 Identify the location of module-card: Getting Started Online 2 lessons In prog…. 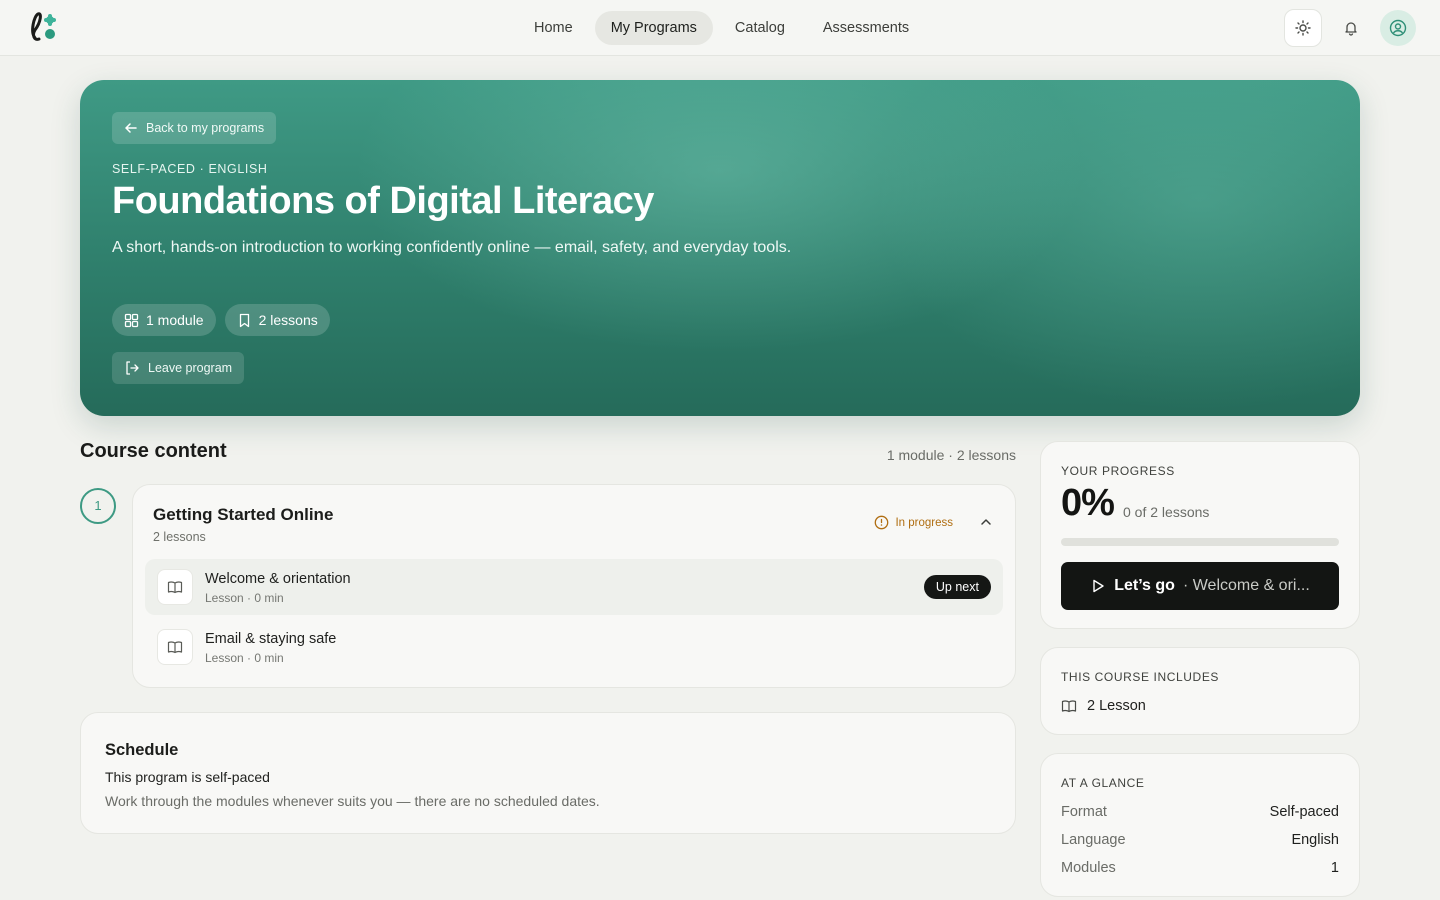
(574, 586).